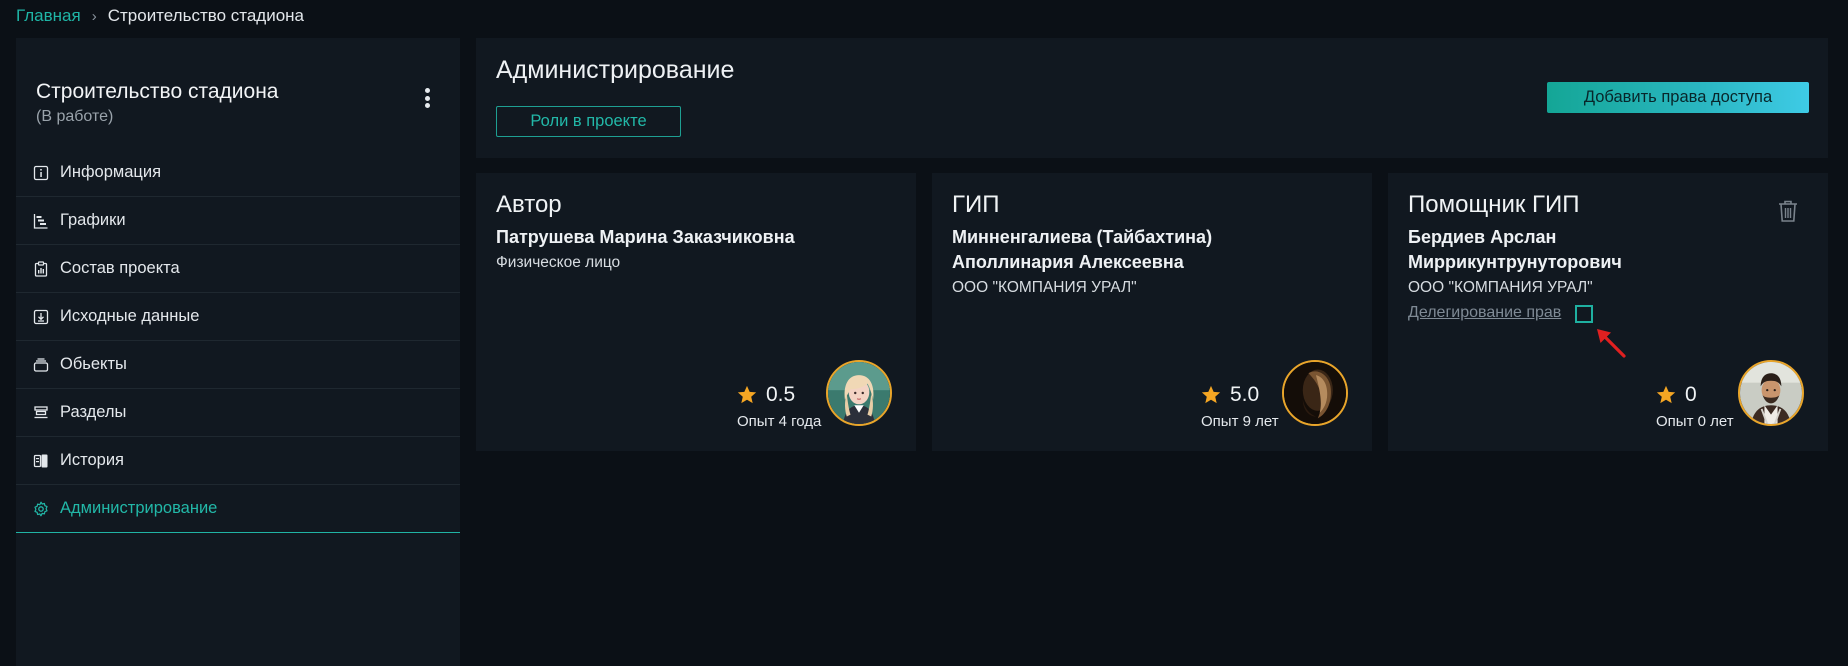 This screenshot has width=1848, height=666. What do you see at coordinates (238, 461) in the screenshot?
I see `sidebar-item-history: История` at bounding box center [238, 461].